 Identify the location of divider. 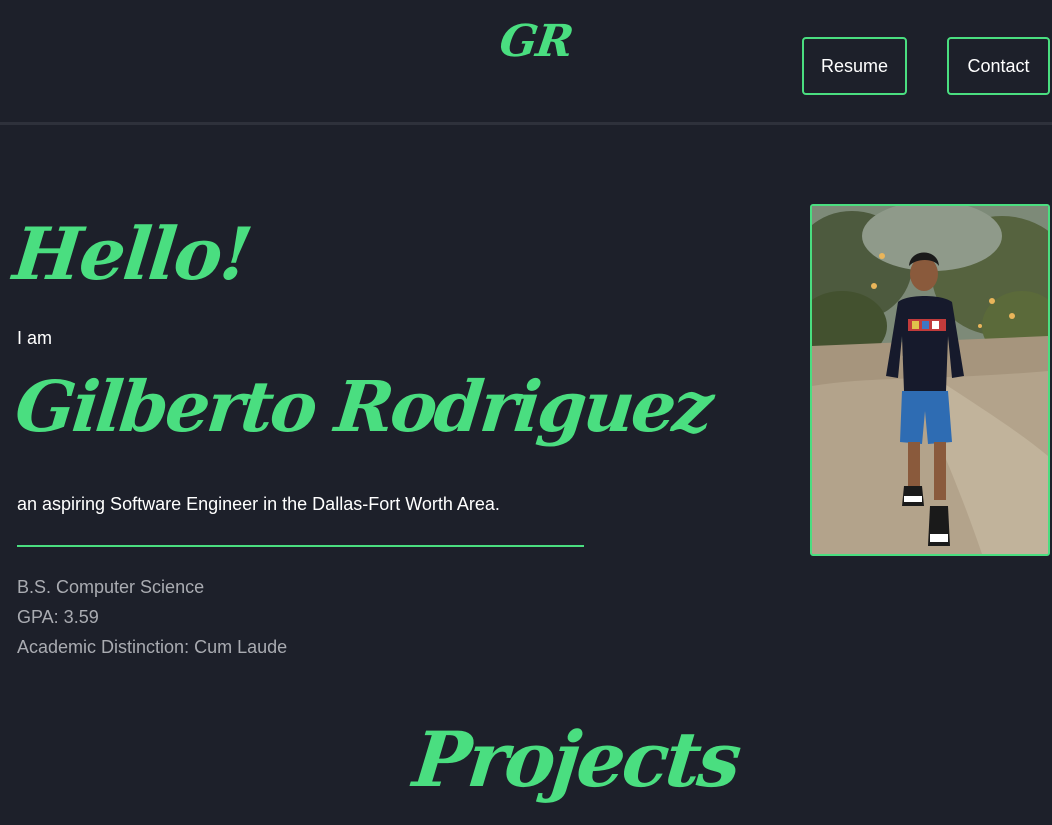
(300, 546).